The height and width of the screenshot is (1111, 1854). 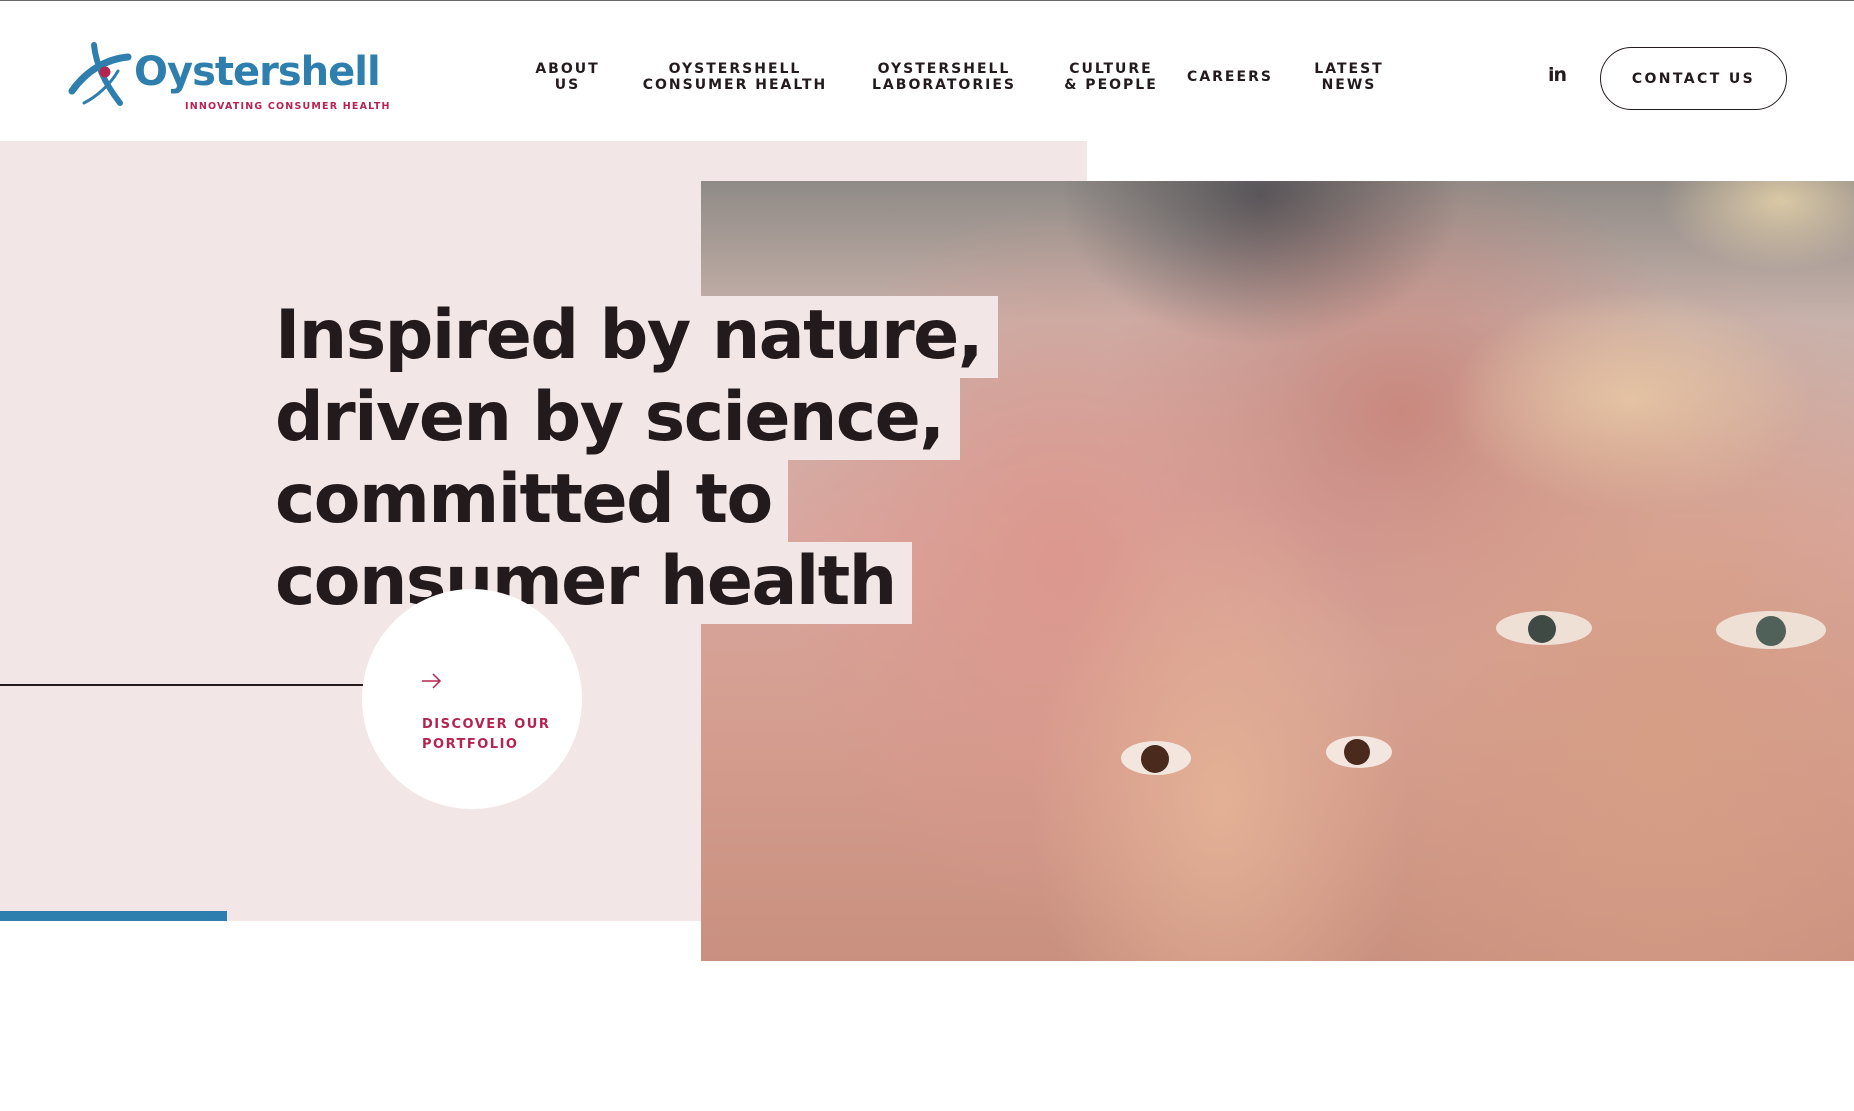 I want to click on child-left-eye, so click(x=1156, y=758).